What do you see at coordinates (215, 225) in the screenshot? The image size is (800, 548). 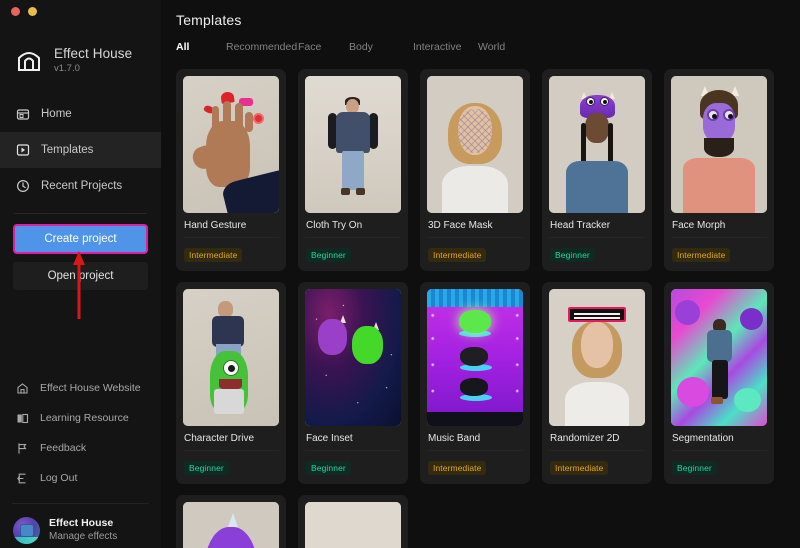 I see `template-title: Hand Gesture` at bounding box center [215, 225].